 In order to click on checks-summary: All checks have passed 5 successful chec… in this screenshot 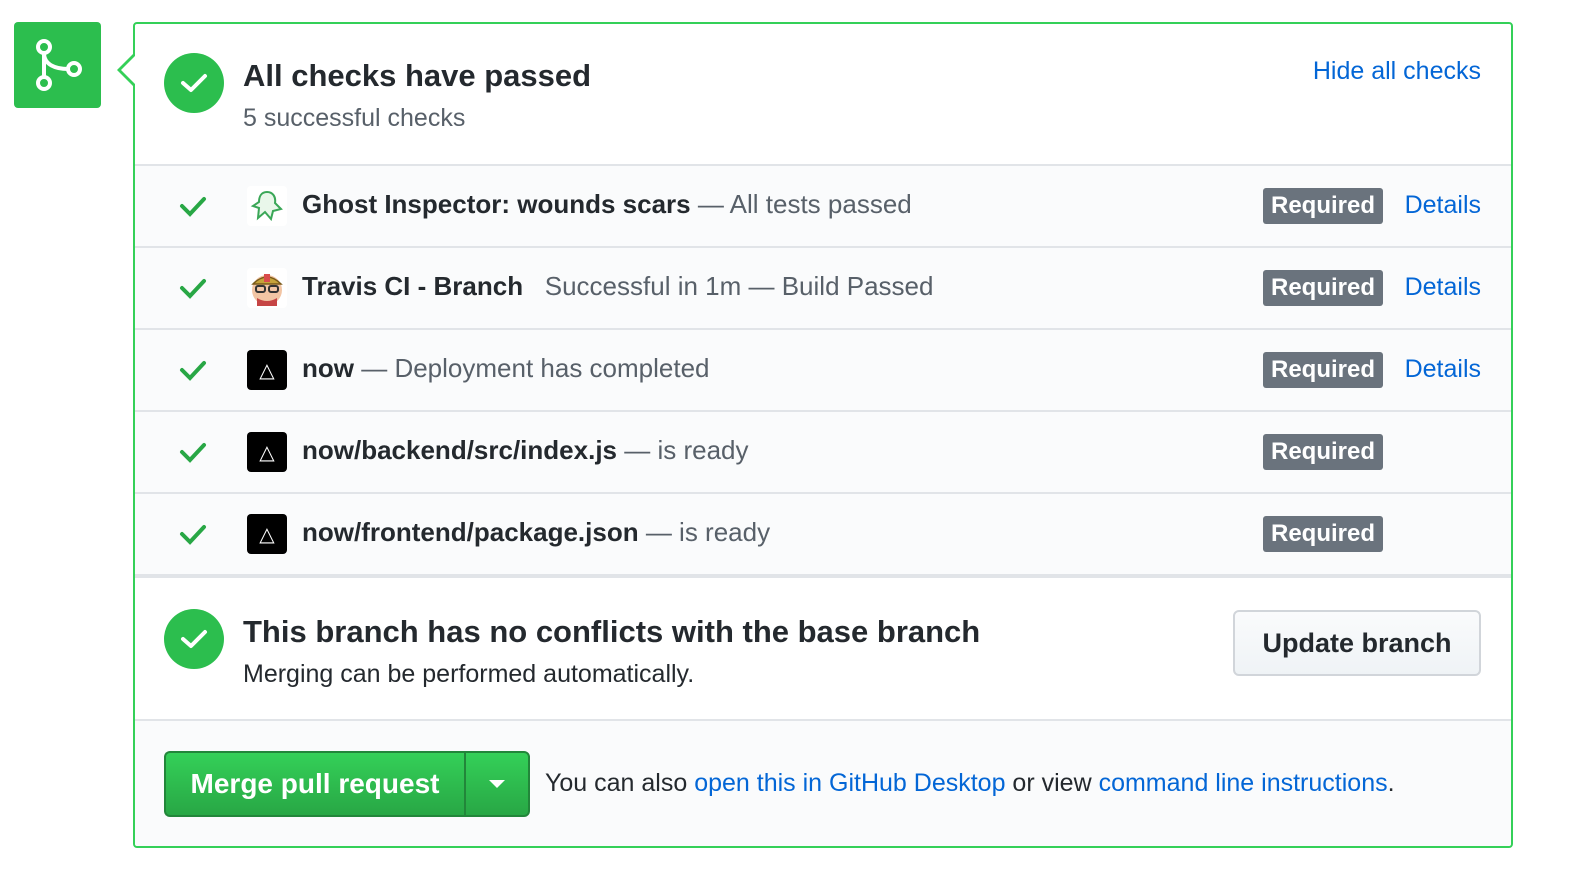, I will do `click(823, 95)`.